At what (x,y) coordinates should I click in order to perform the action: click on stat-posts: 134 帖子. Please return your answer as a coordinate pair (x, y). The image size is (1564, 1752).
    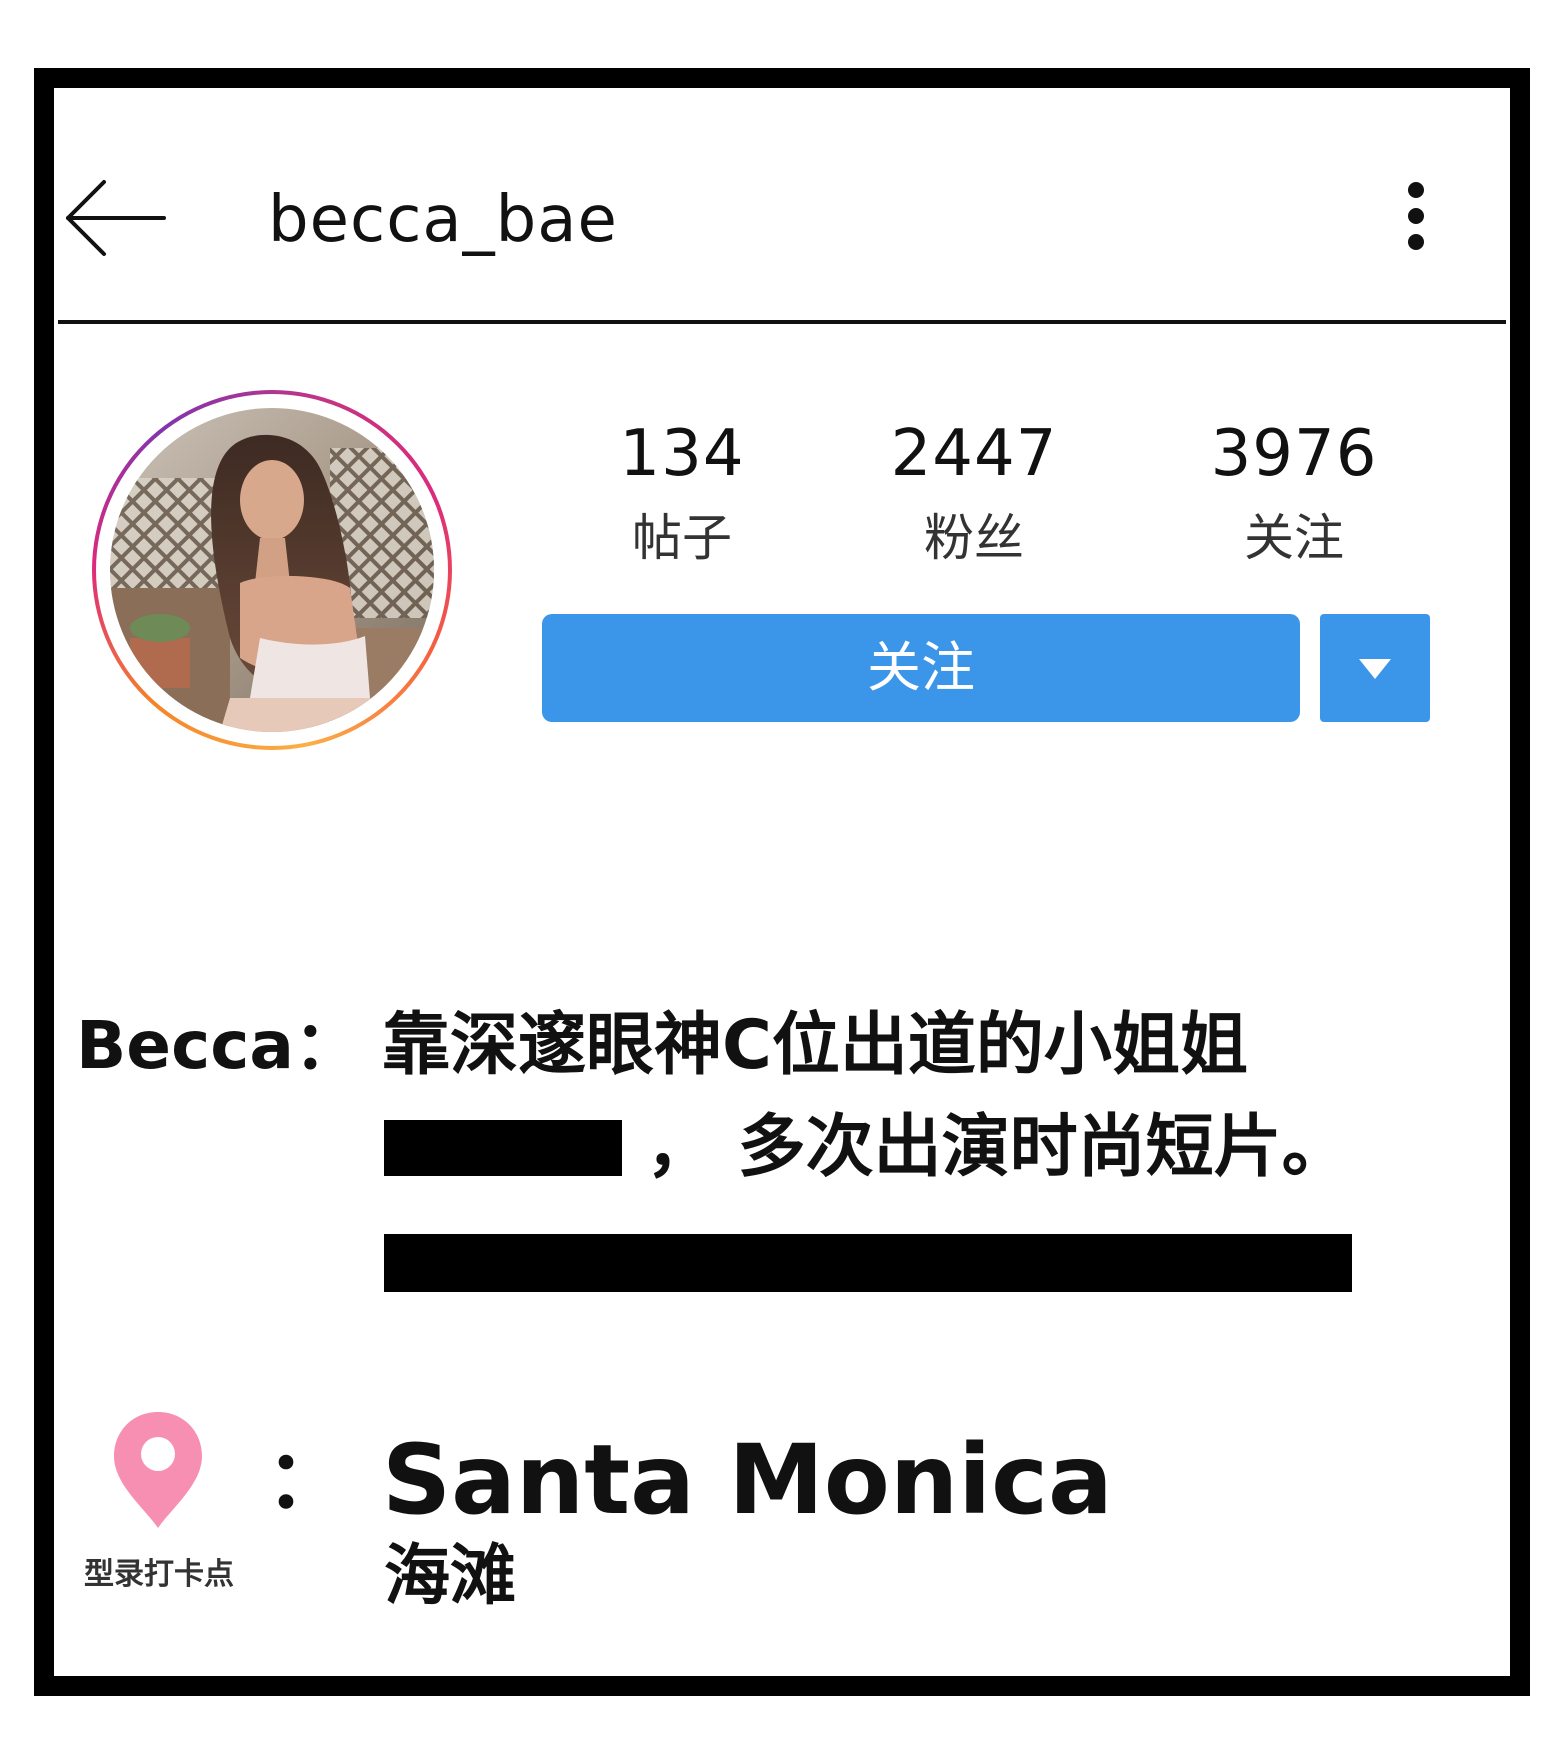
    Looking at the image, I should click on (682, 492).